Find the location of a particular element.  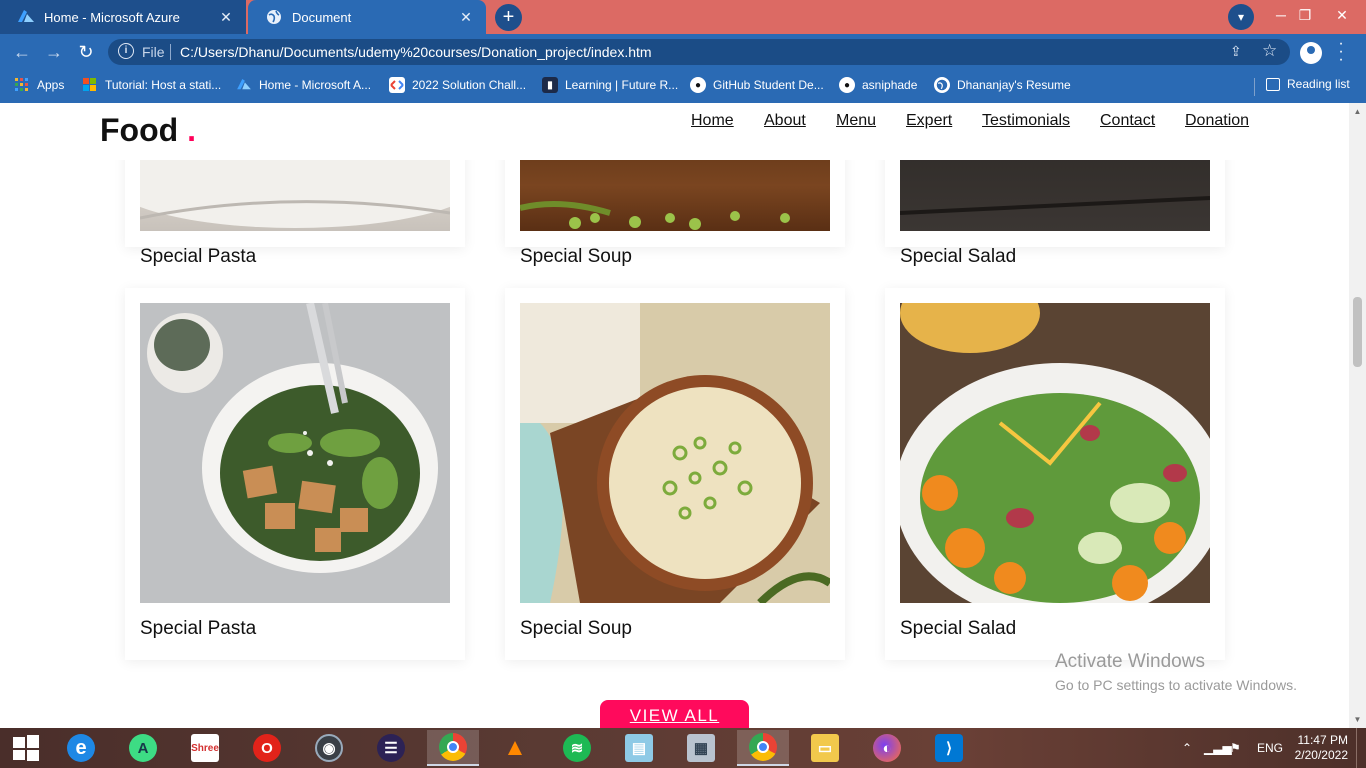

windows-start-icon is located at coordinates (26, 748).